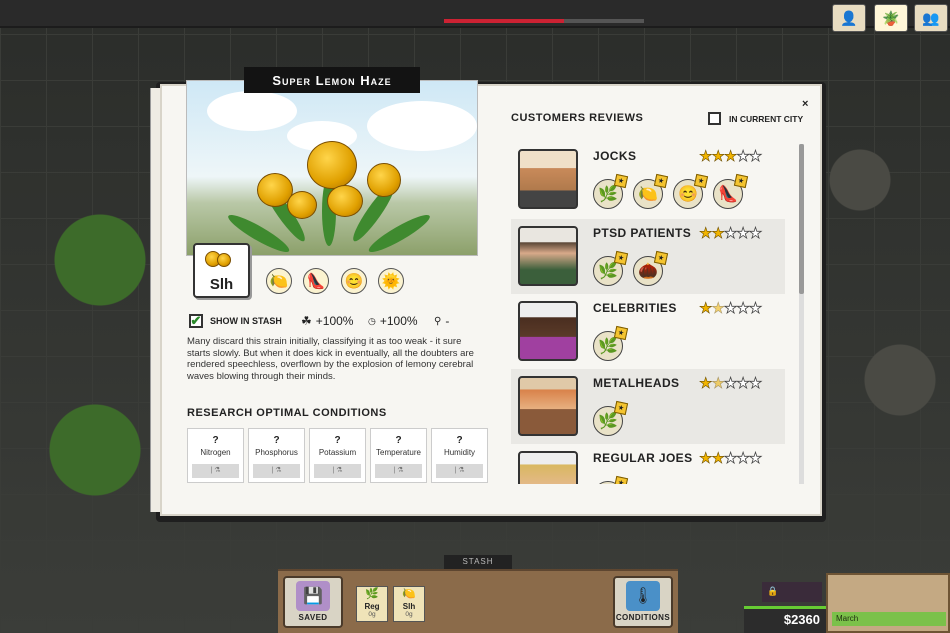  I want to click on conditions-button: 🌡 CONDITIONS, so click(643, 602).